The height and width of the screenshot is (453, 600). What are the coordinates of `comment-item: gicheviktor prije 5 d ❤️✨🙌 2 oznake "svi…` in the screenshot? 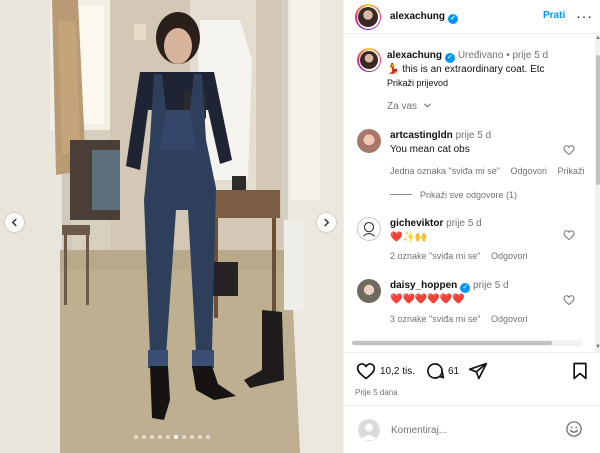 It's located at (469, 240).